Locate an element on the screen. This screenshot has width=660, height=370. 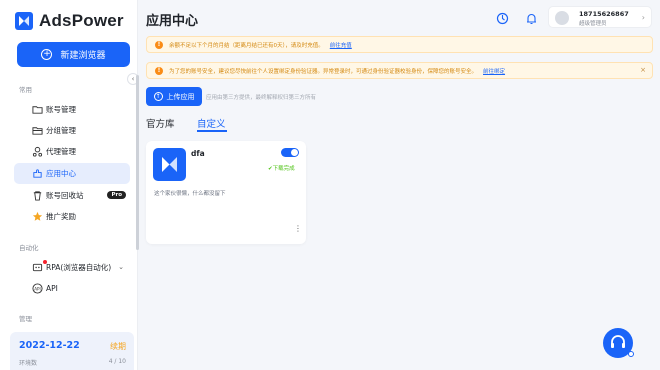
section-label-common: 常用 is located at coordinates (25, 90).